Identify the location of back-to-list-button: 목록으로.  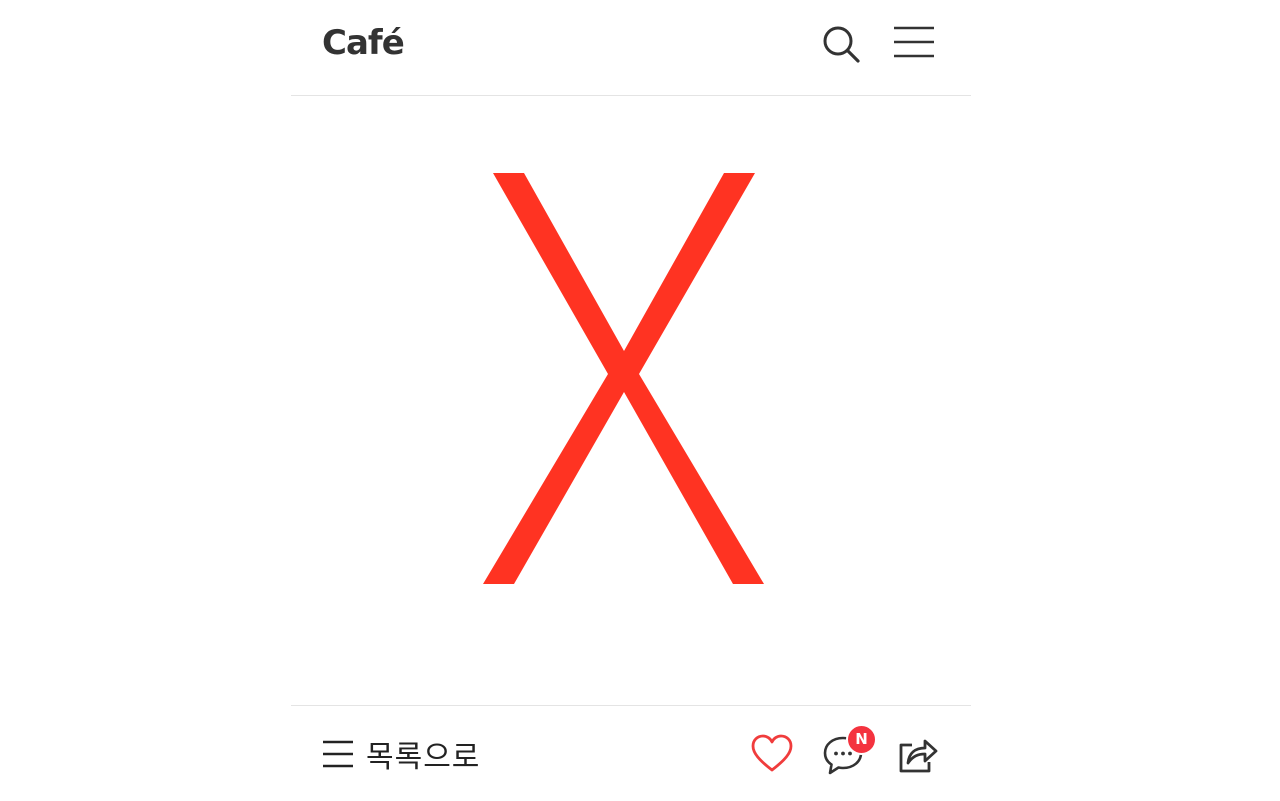
(401, 754).